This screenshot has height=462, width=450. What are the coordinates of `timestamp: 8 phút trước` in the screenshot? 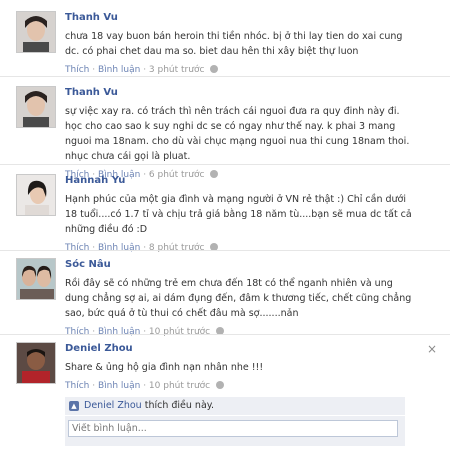 It's located at (177, 248).